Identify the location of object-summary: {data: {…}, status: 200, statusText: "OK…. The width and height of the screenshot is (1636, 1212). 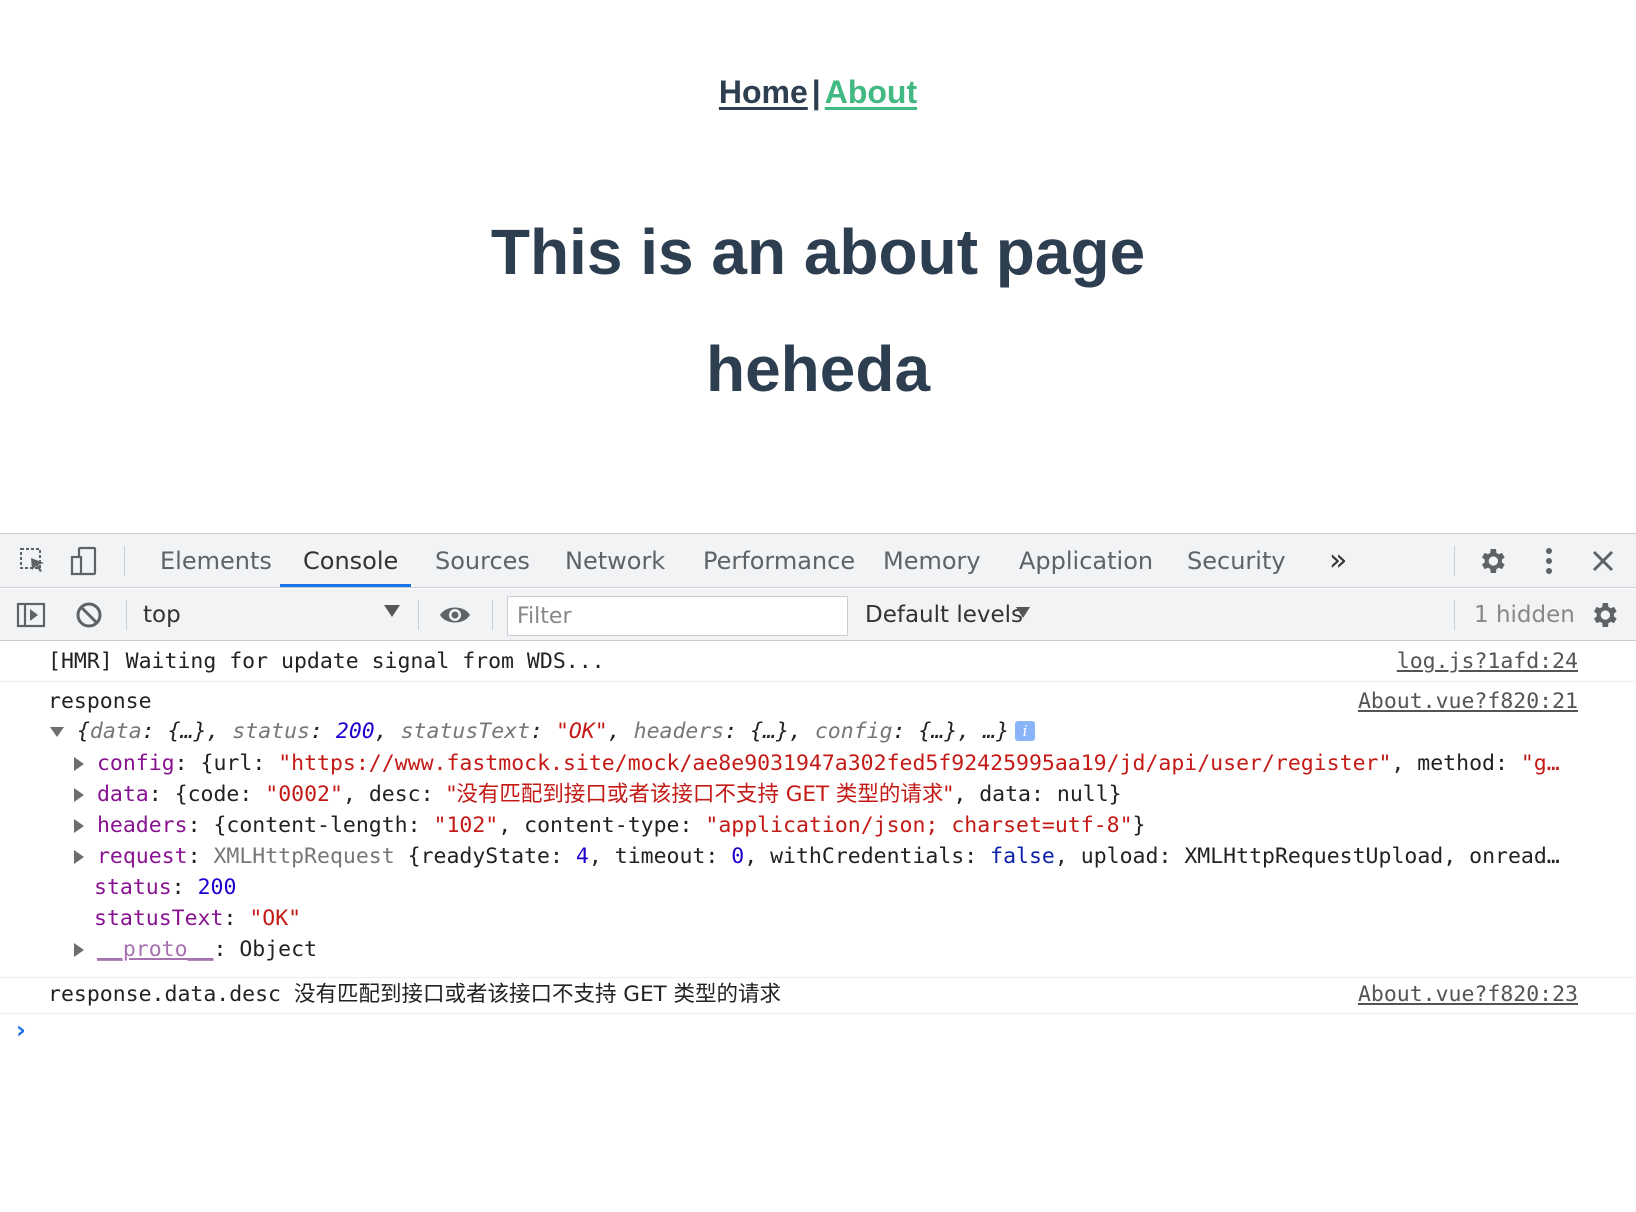
(543, 732).